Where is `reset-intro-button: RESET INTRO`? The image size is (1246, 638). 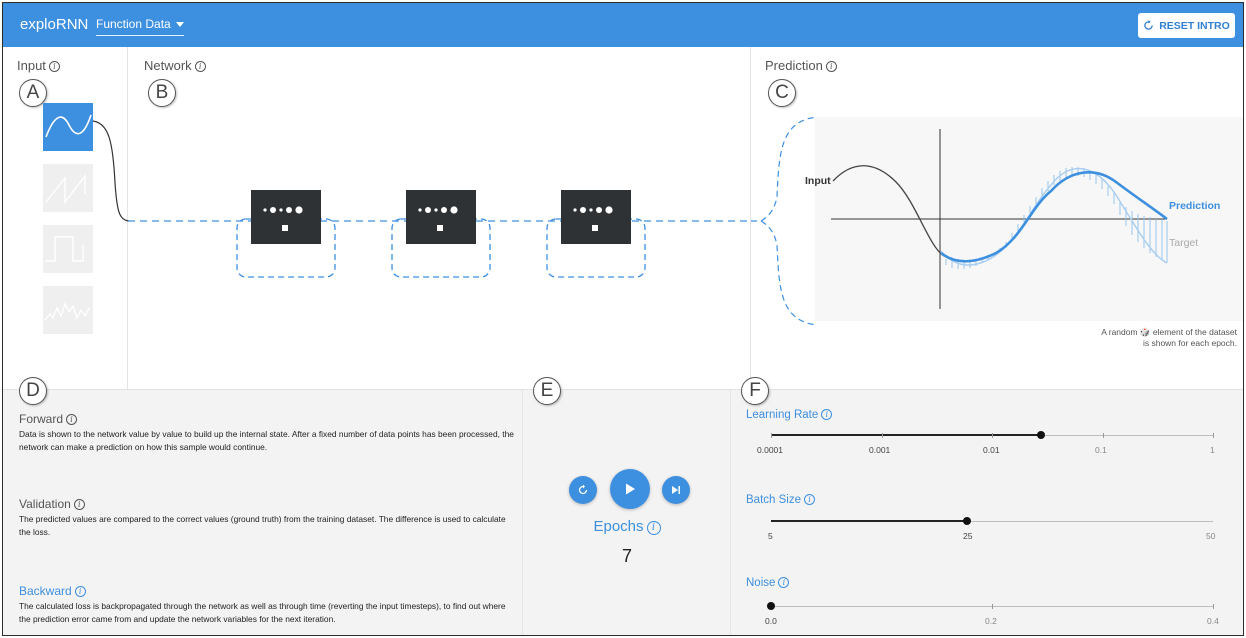 reset-intro-button: RESET INTRO is located at coordinates (1186, 25).